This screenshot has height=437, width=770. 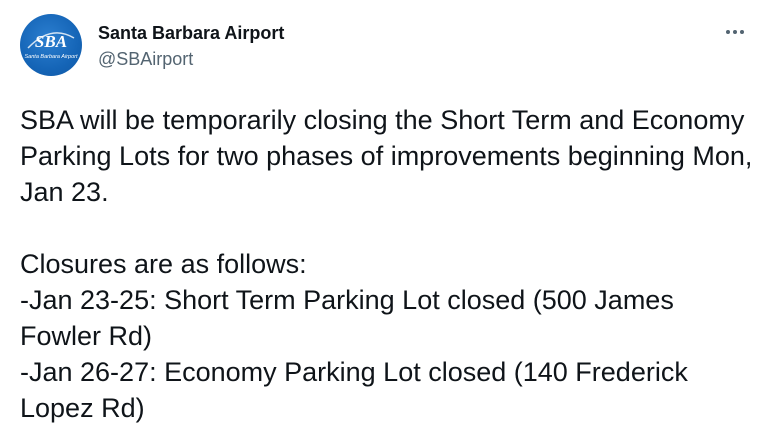 What do you see at coordinates (51, 57) in the screenshot?
I see `svg-text: Santa Barbara Airport` at bounding box center [51, 57].